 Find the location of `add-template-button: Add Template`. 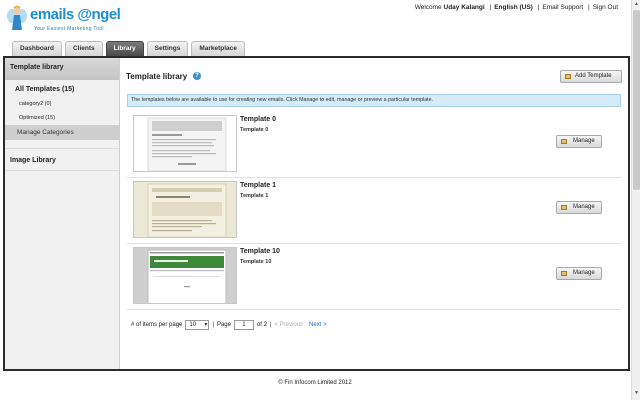

add-template-button: Add Template is located at coordinates (591, 76).